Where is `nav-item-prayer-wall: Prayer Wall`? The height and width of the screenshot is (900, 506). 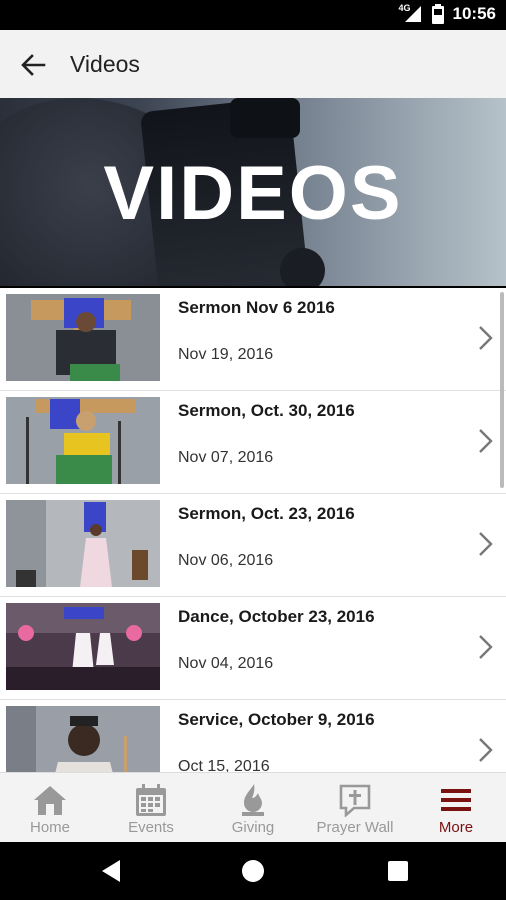 nav-item-prayer-wall: Prayer Wall is located at coordinates (355, 808).